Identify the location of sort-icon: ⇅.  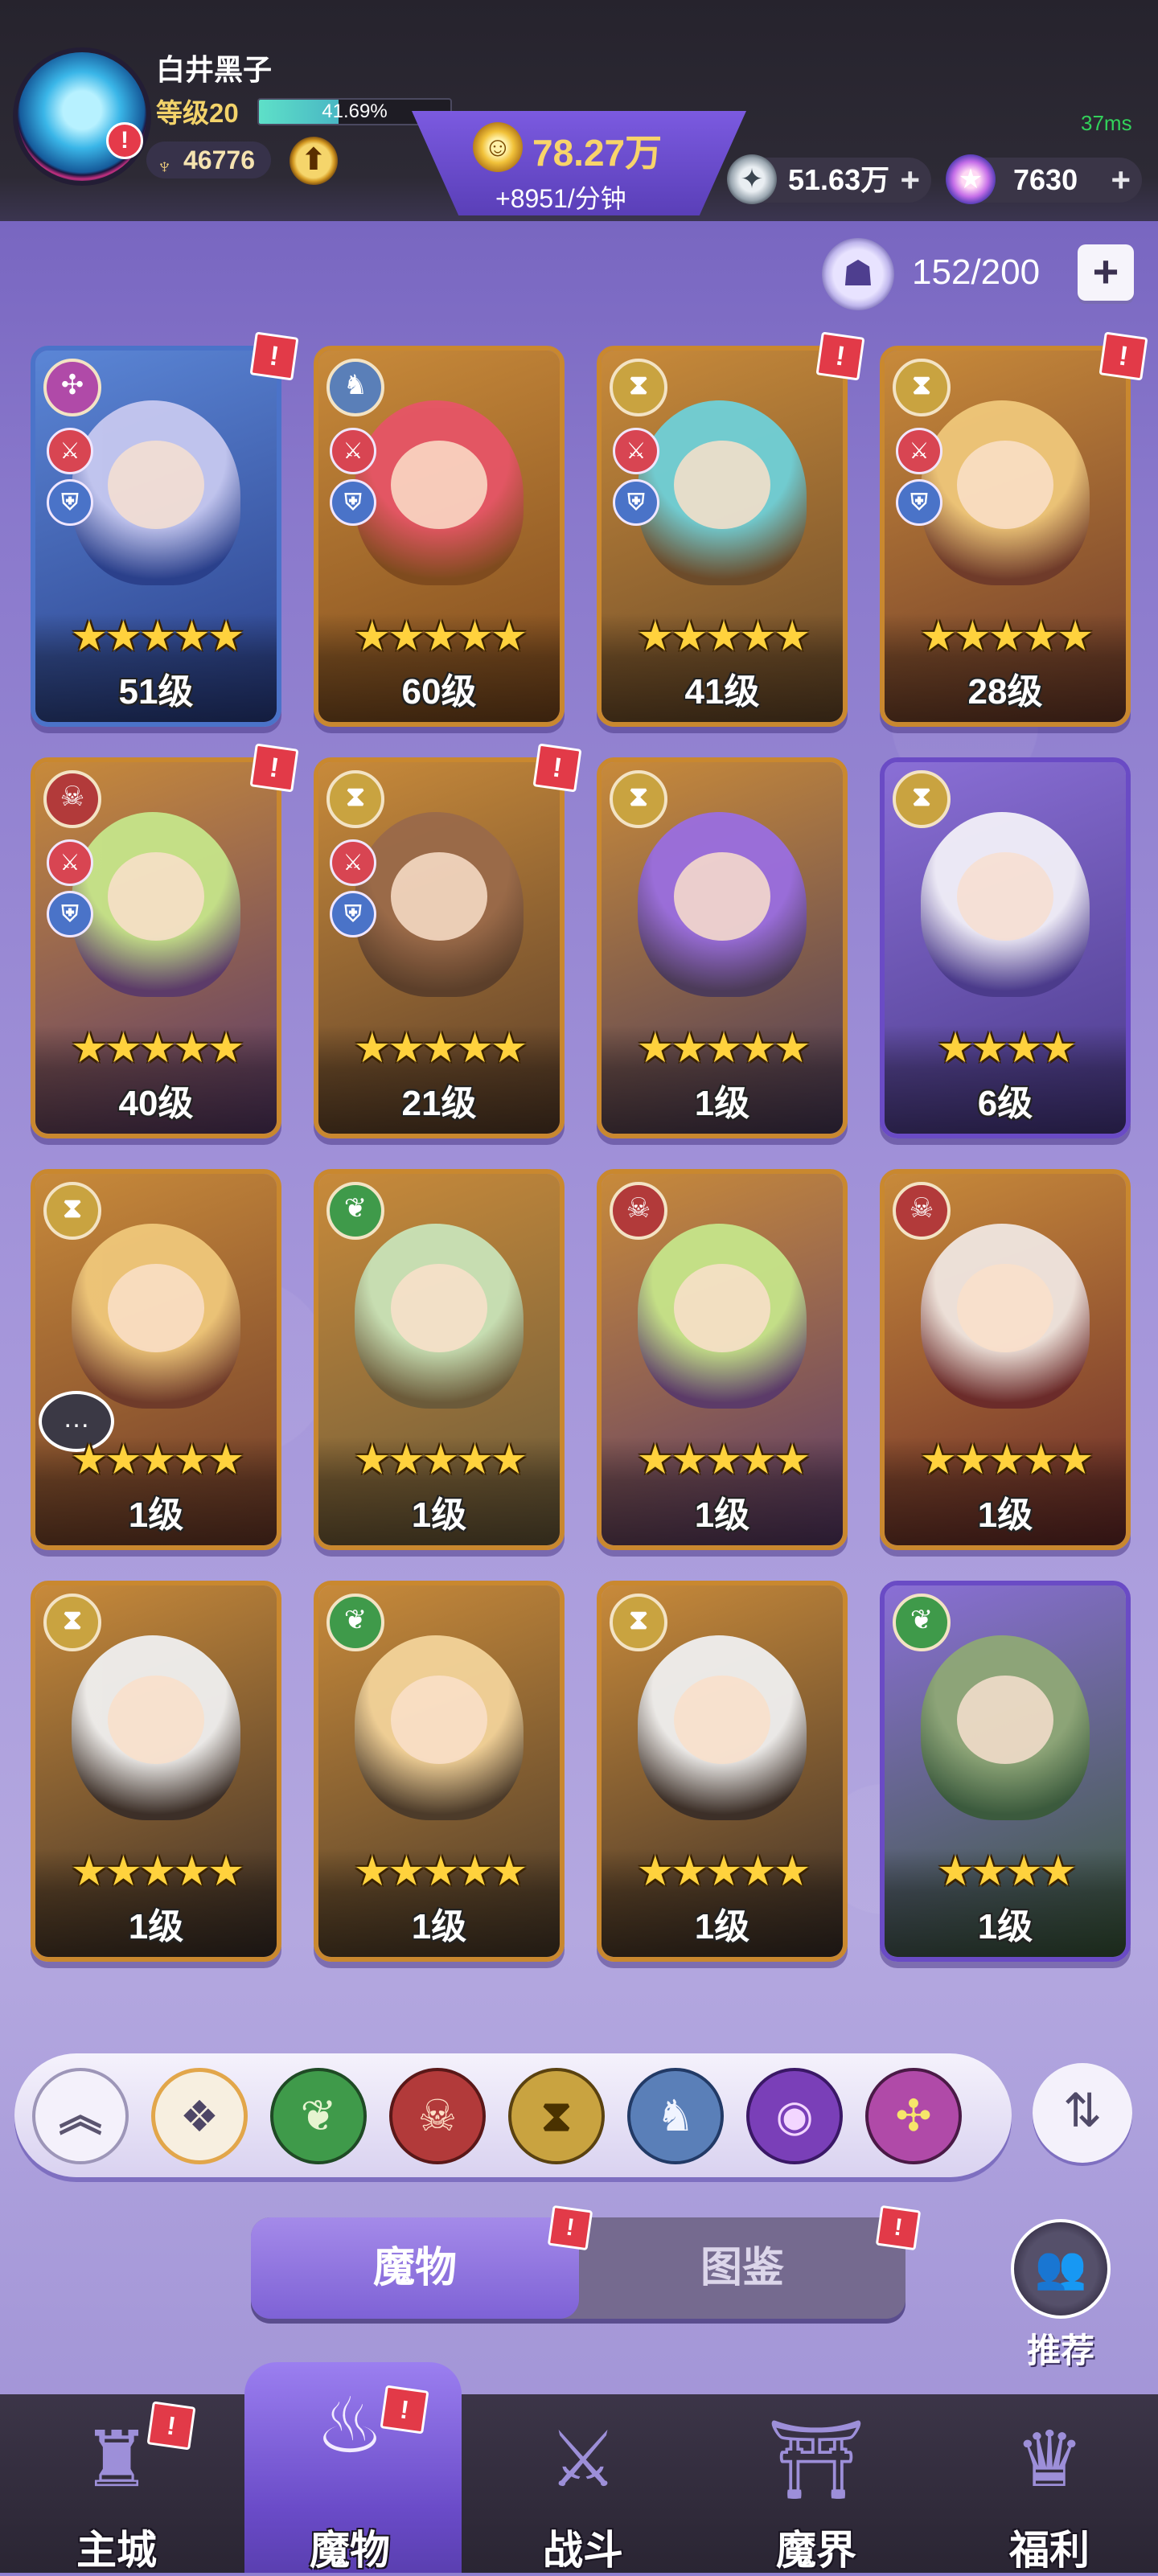
(1082, 2111).